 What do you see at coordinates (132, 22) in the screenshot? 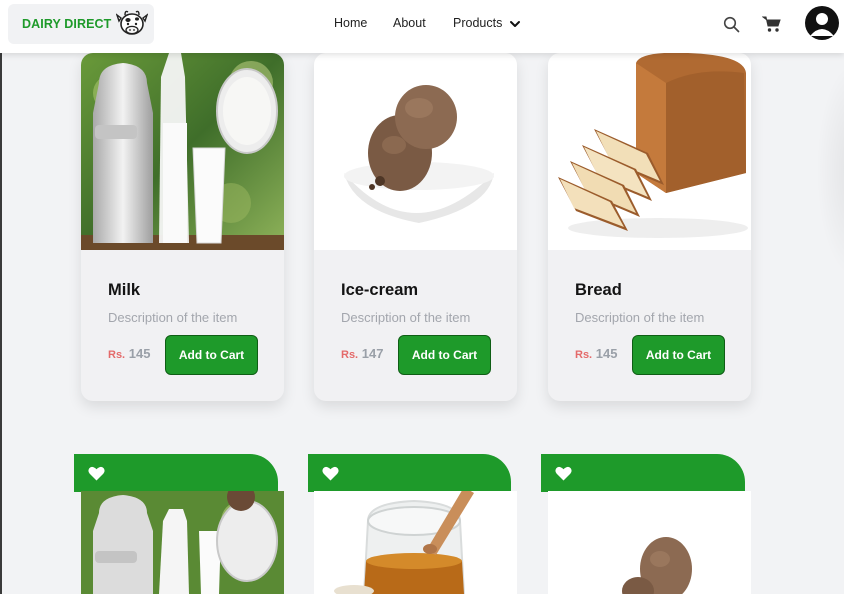
I see `cow-icon` at bounding box center [132, 22].